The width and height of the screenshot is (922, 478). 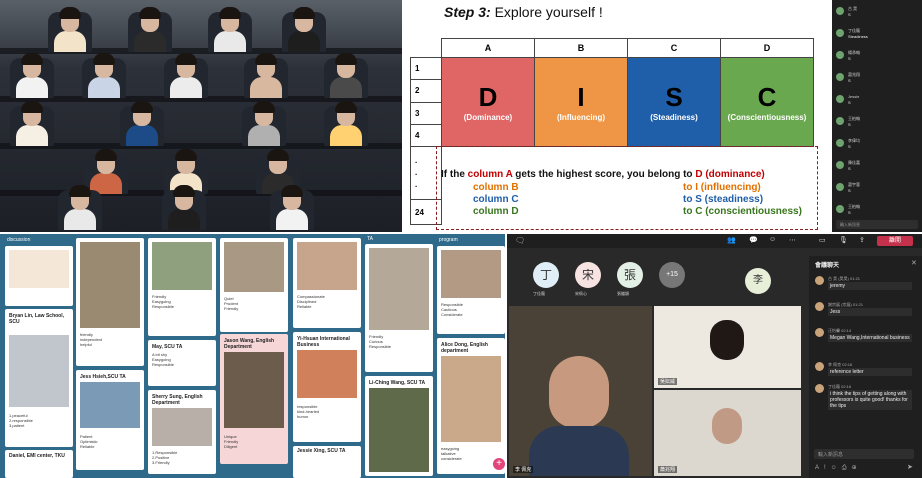 What do you see at coordinates (496, 187) in the screenshot?
I see `rule-col-b: column B` at bounding box center [496, 187].